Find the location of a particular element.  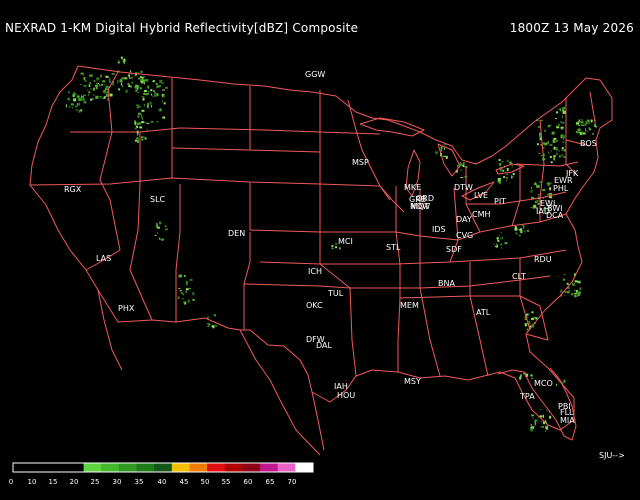

next-region-link: SJU--> is located at coordinates (612, 455).